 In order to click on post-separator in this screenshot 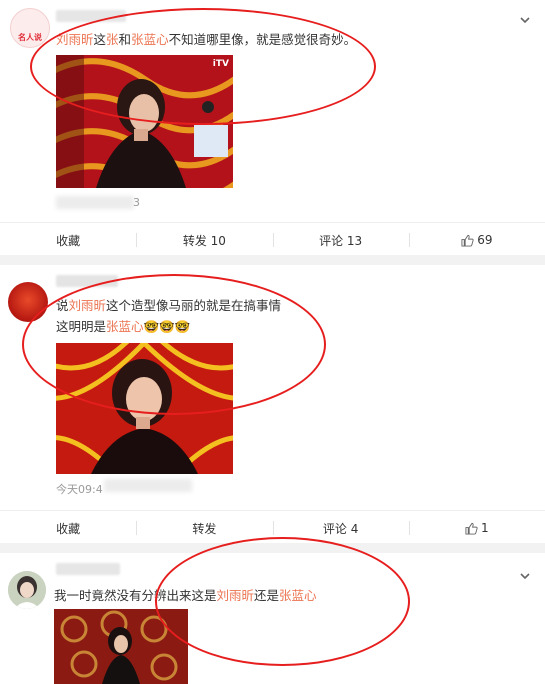, I will do `click(272, 260)`.